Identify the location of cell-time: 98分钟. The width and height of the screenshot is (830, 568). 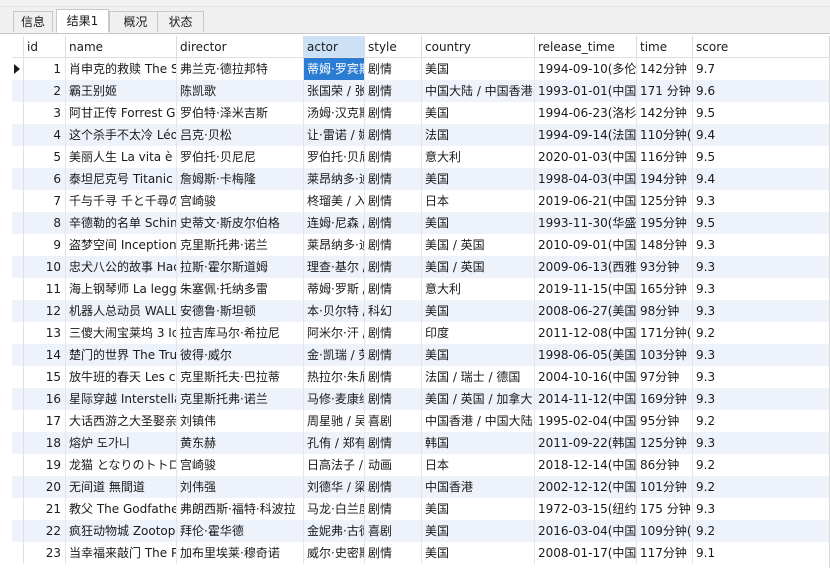
(665, 311).